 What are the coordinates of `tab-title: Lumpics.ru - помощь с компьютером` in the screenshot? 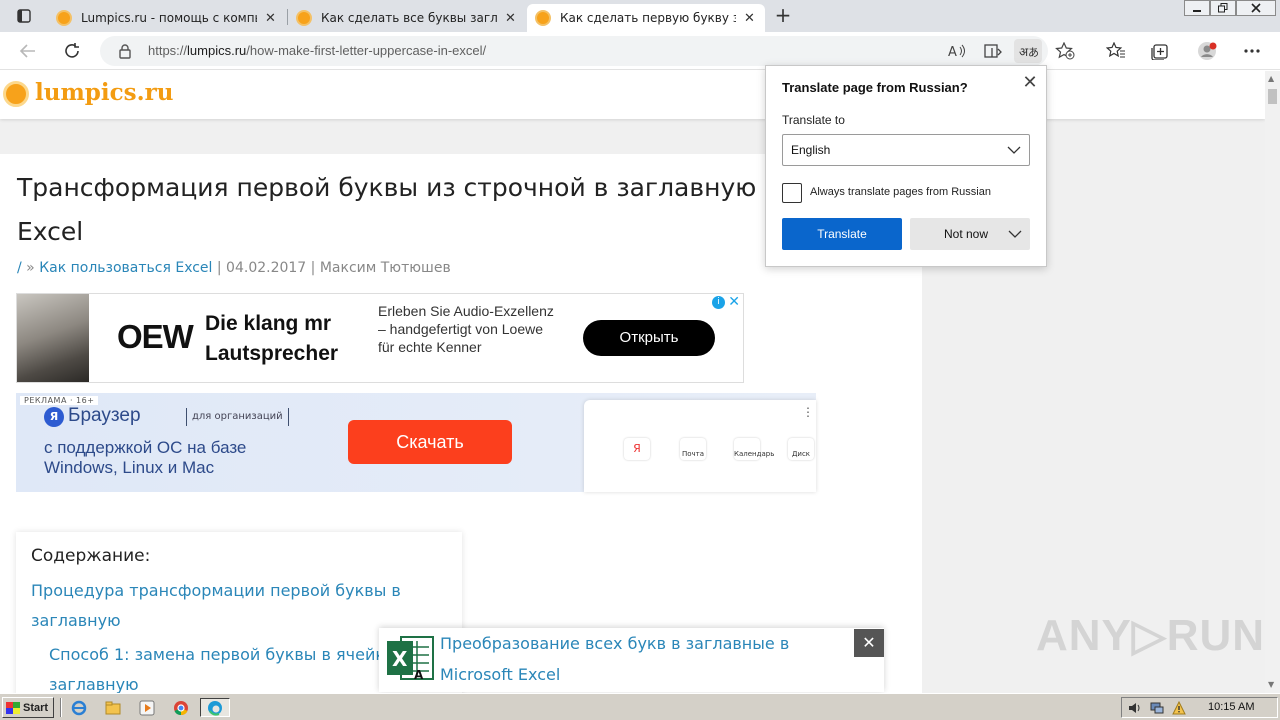 It's located at (169, 18).